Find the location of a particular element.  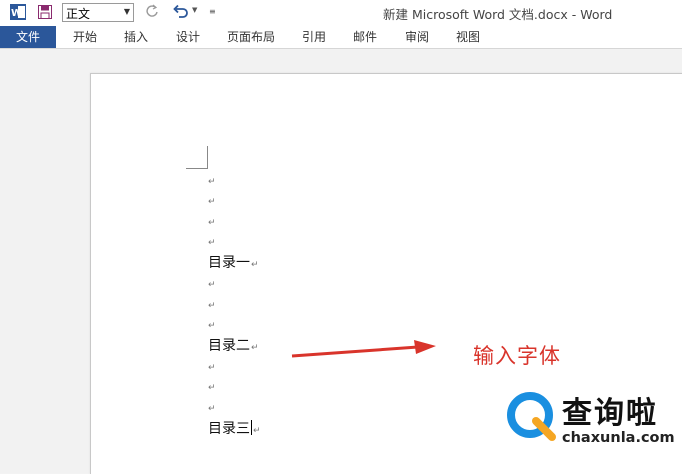

watermark-name: 查询啦 is located at coordinates (610, 413).